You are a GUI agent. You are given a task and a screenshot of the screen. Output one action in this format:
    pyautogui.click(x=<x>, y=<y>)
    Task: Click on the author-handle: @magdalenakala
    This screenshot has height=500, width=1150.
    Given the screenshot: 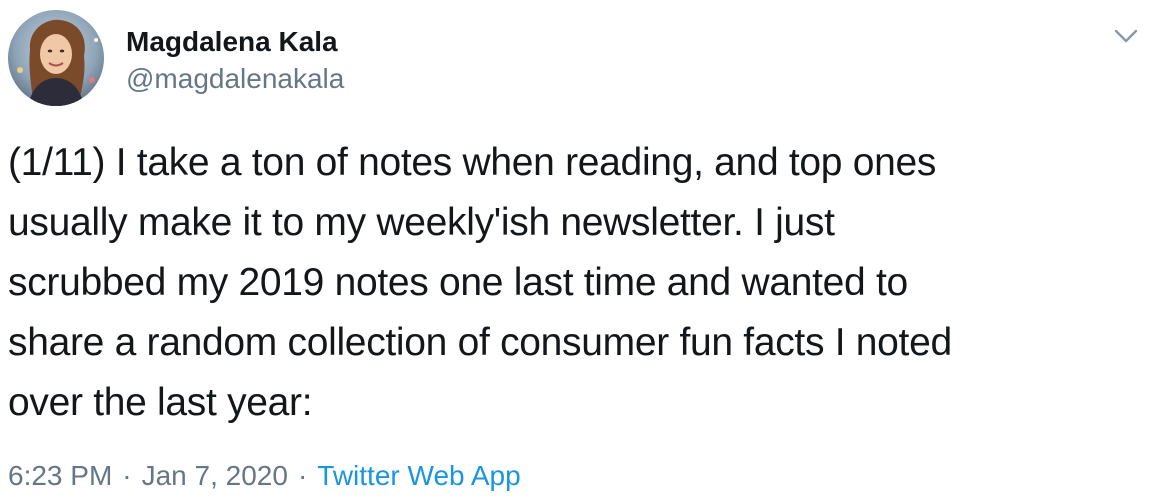 What is the action you would take?
    pyautogui.click(x=235, y=79)
    